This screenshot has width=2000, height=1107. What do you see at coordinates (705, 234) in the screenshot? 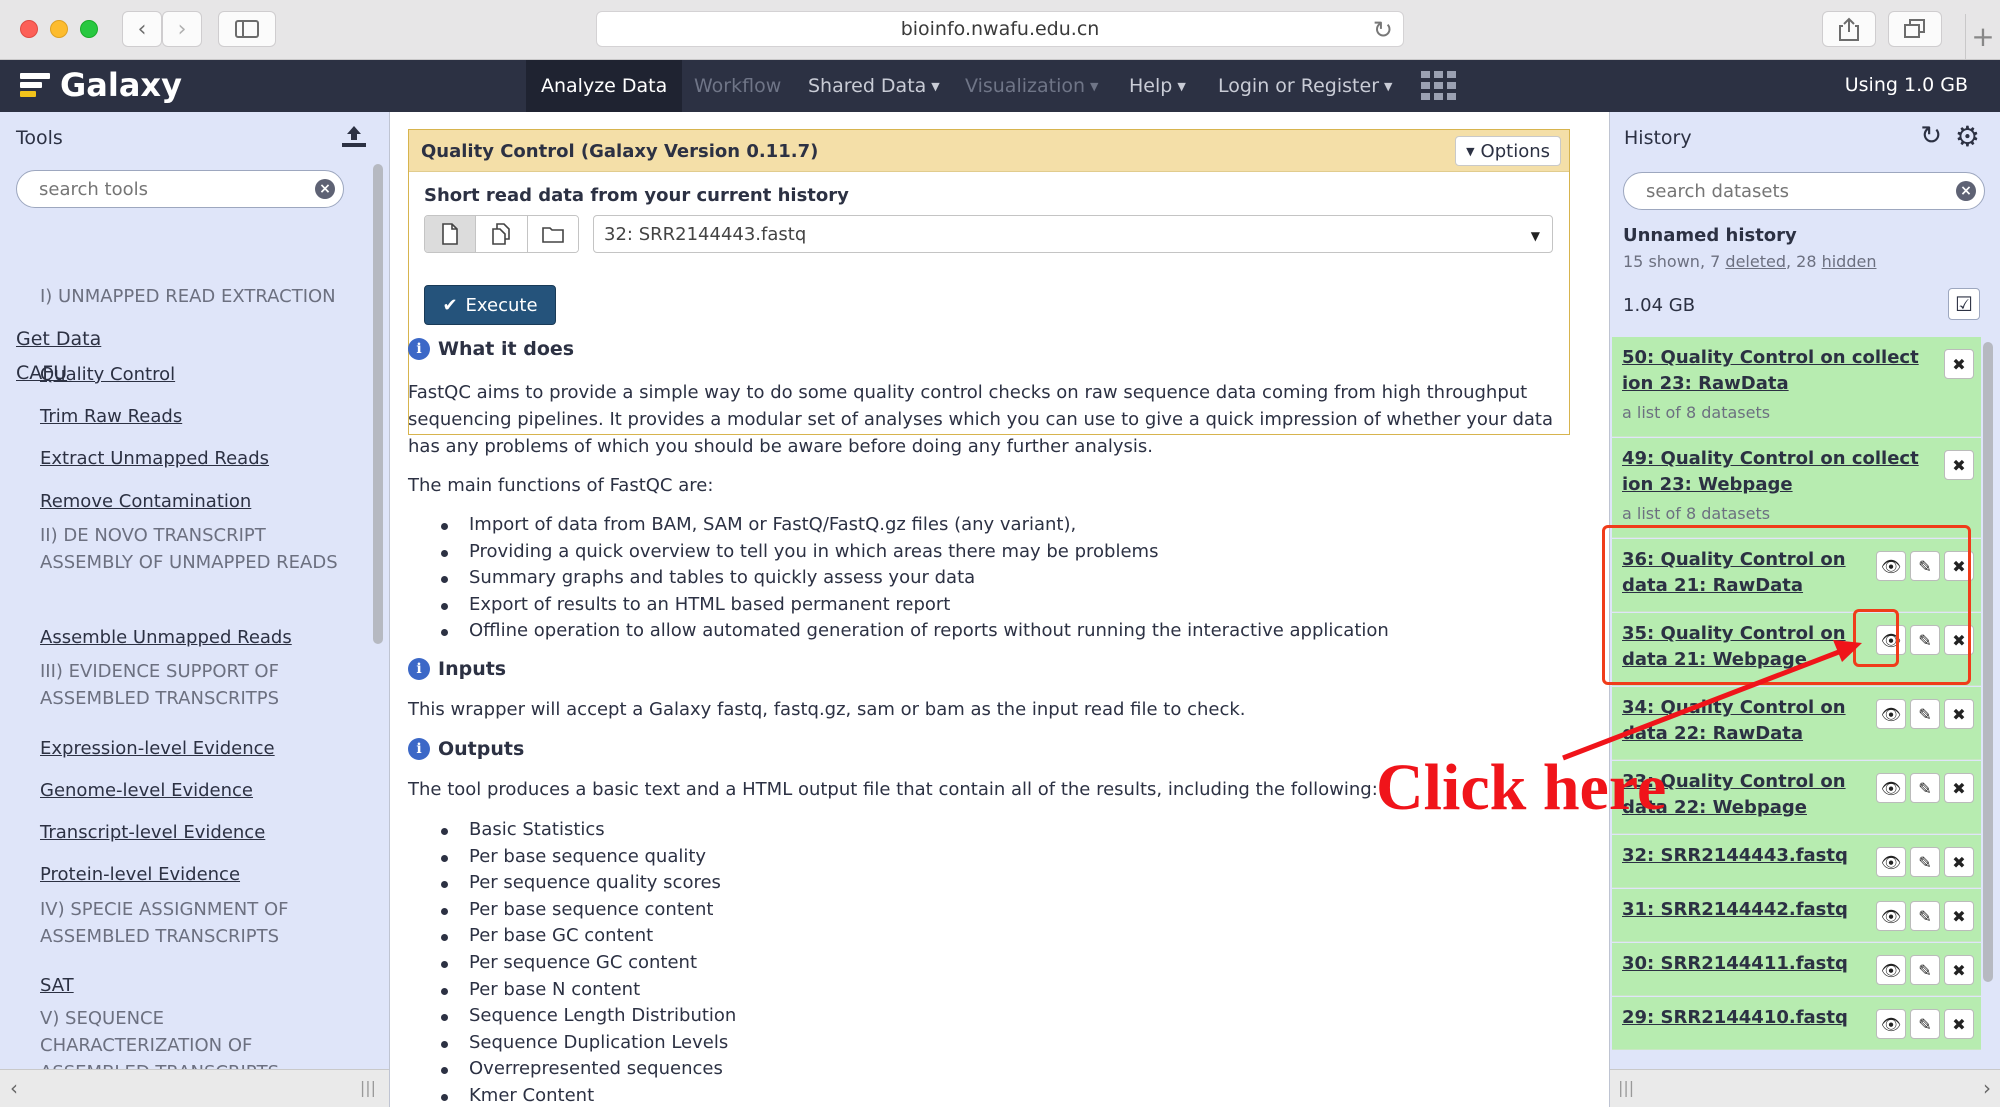
I see `selected-dataset: 32: SRR2144443.fastq` at bounding box center [705, 234].